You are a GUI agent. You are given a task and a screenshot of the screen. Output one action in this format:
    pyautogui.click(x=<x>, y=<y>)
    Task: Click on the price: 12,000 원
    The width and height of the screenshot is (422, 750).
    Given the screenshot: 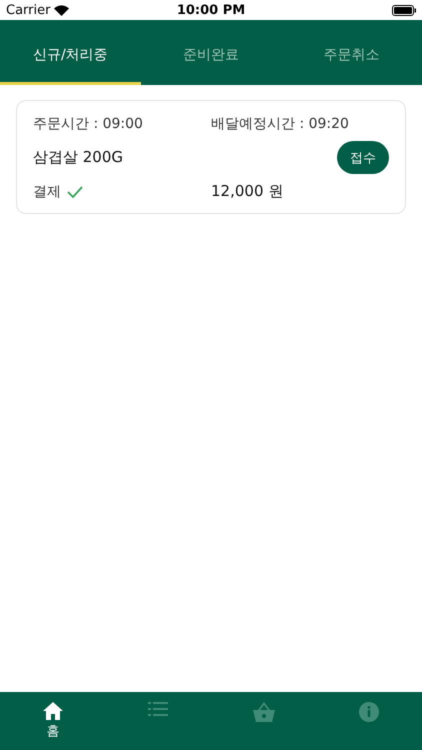 What is the action you would take?
    pyautogui.click(x=247, y=191)
    